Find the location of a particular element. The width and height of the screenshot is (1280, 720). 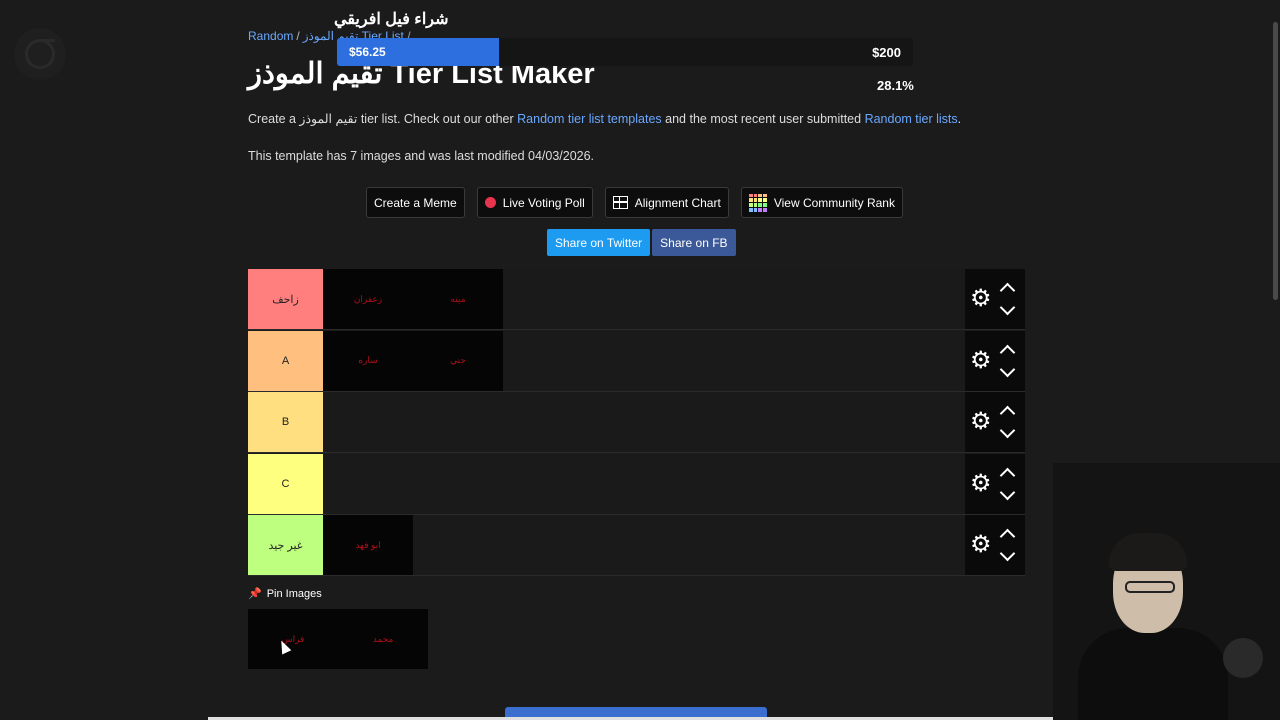

donation-goal-bar: $56.25 $200 is located at coordinates (625, 52).